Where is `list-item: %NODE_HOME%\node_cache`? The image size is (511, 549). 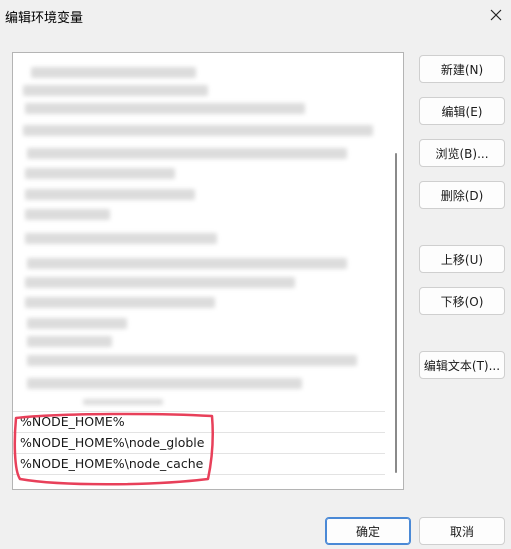
list-item: %NODE_HOME%\node_cache is located at coordinates (199, 463).